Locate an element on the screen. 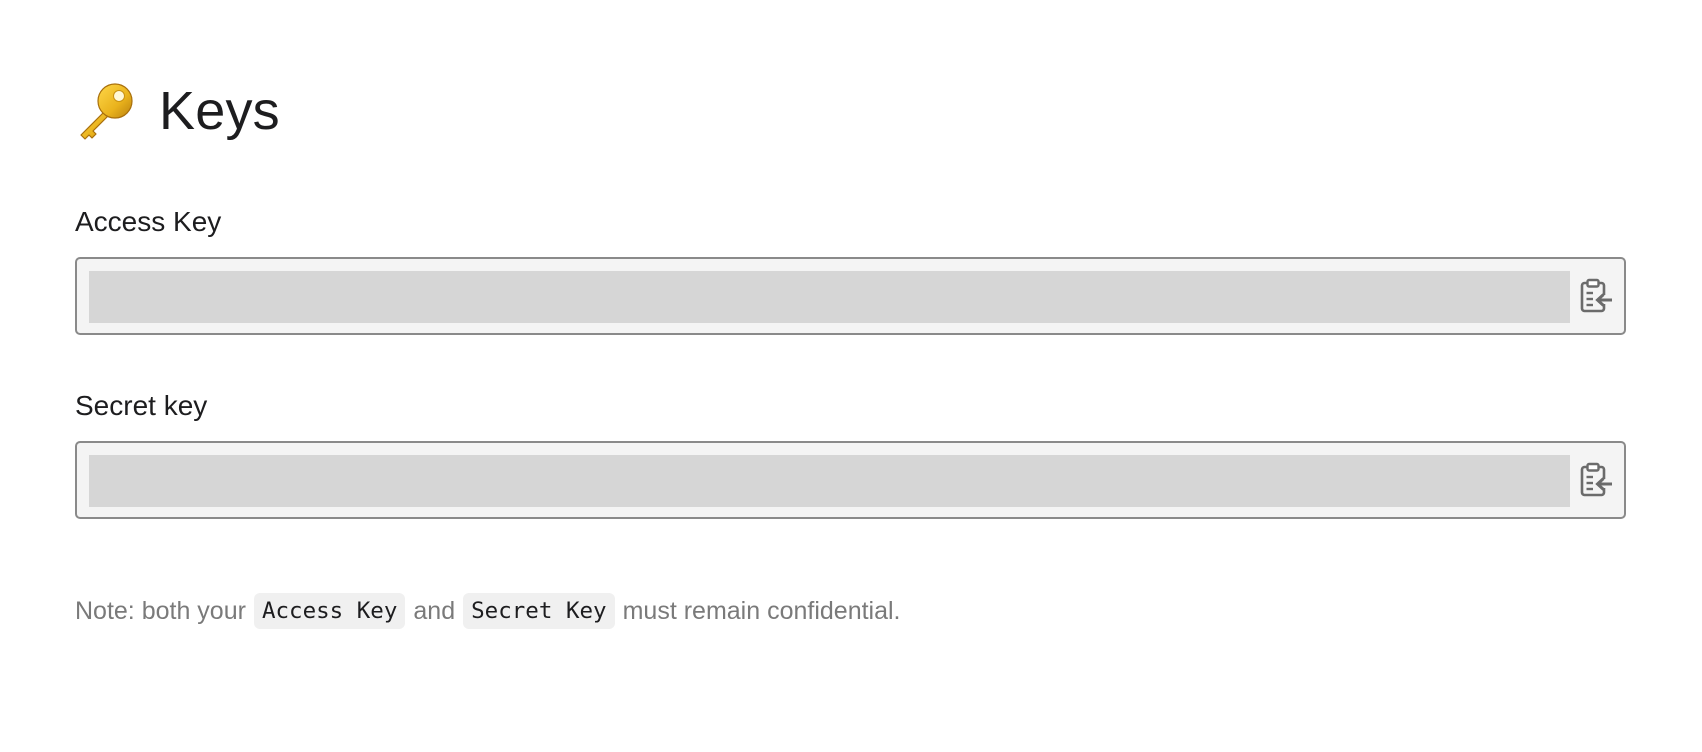  secret-key-copy-button is located at coordinates (1596, 481).